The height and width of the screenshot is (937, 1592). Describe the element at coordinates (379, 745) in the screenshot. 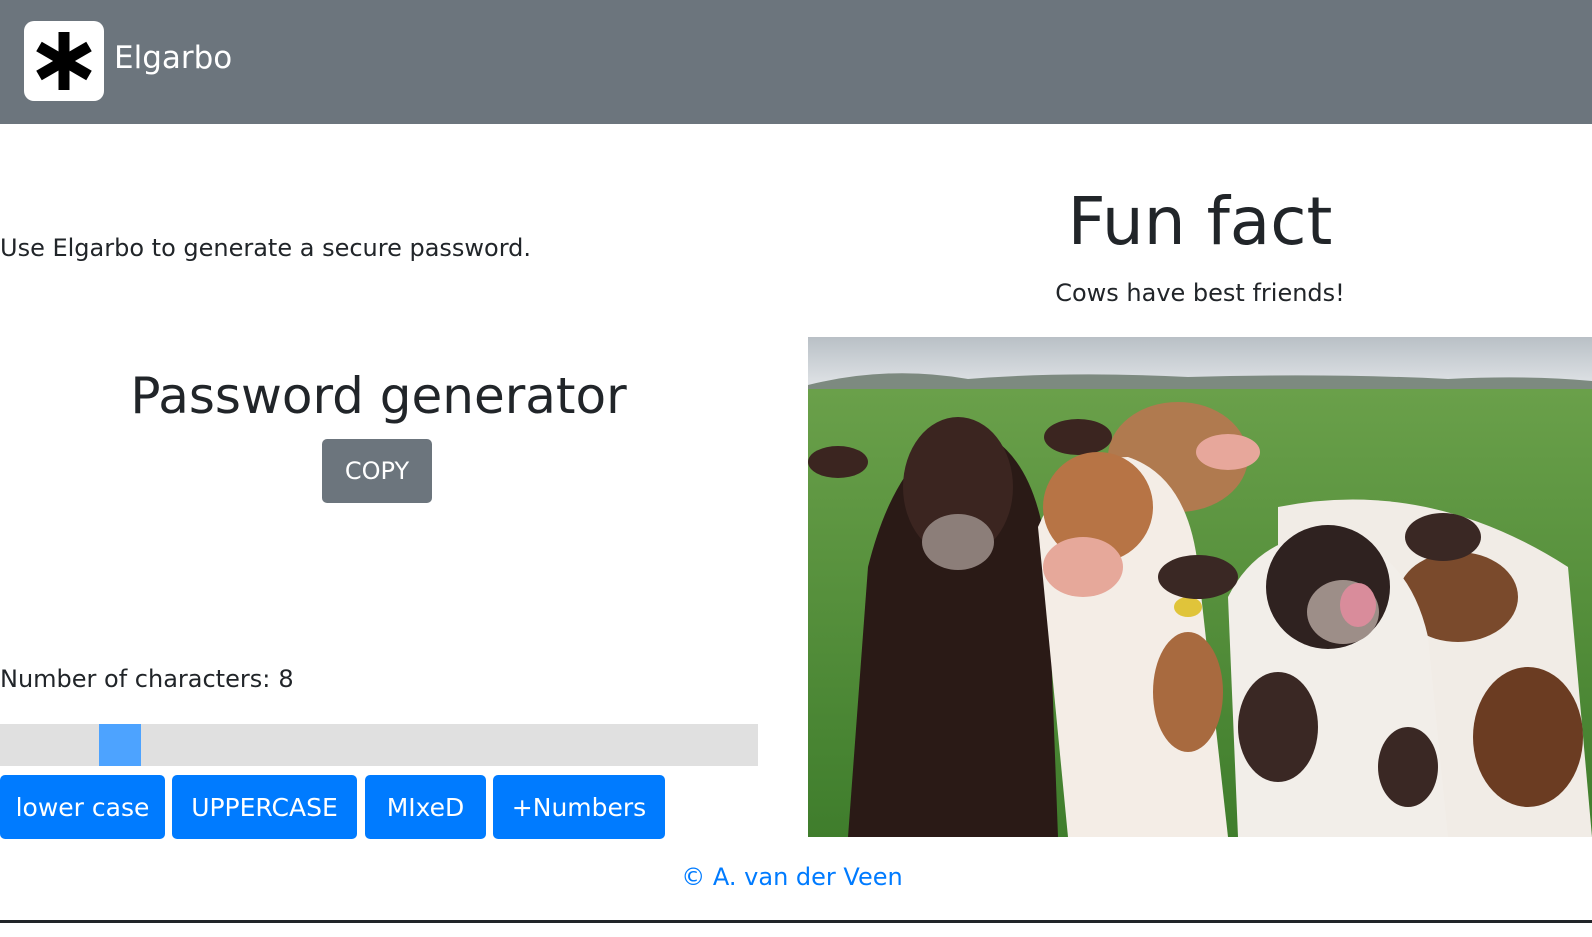

I see `length-slider` at that location.